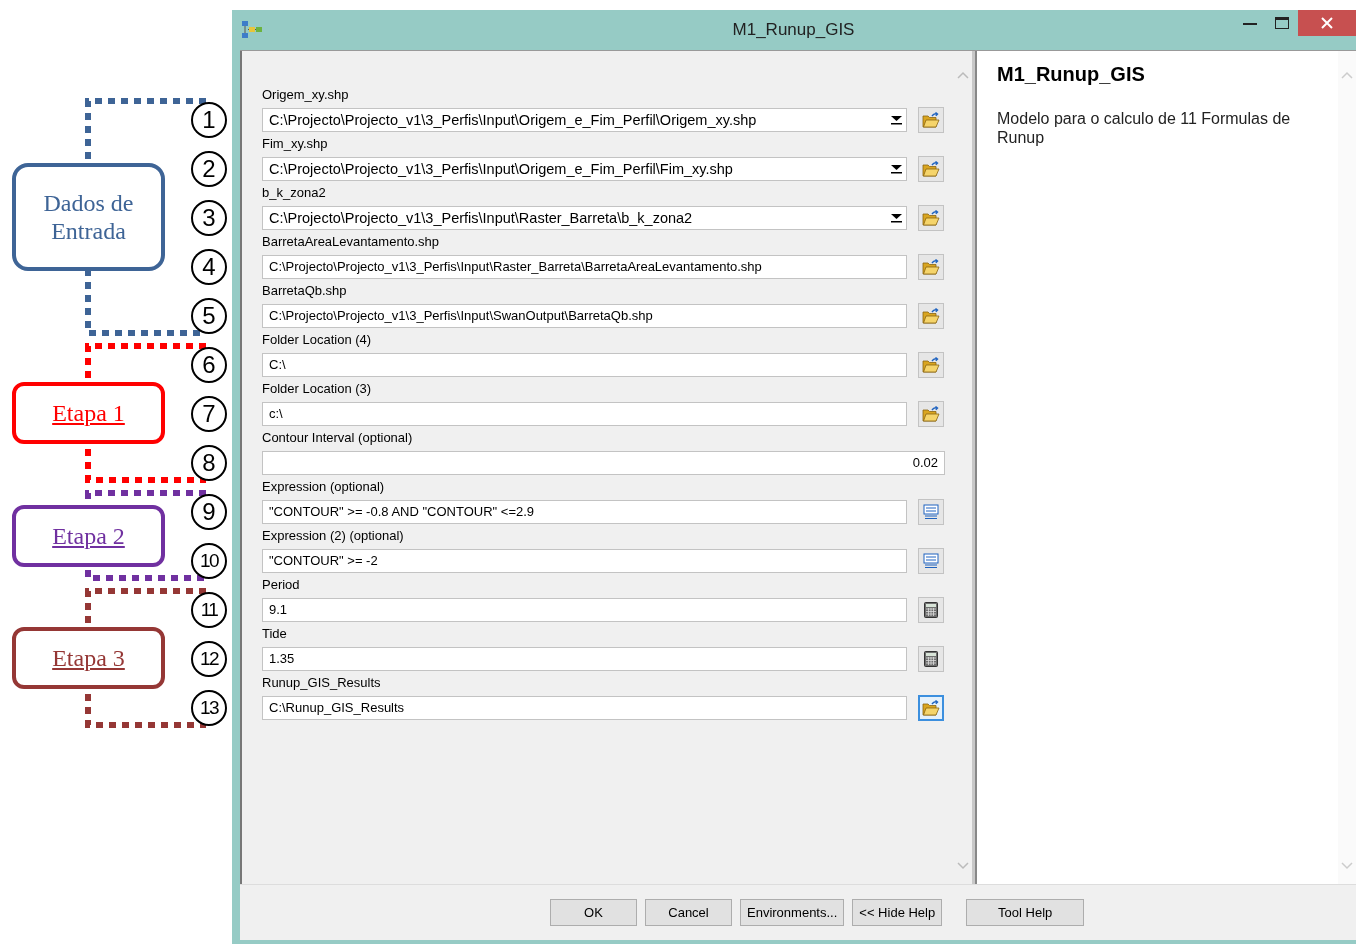  Describe the element at coordinates (584, 414) in the screenshot. I see `text-field: c:\` at that location.